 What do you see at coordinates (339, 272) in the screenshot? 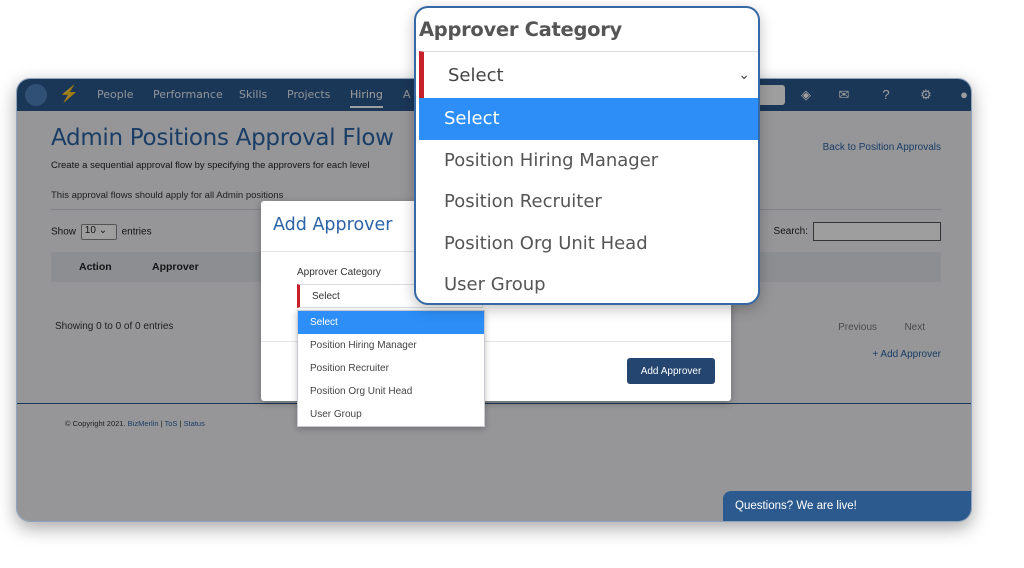
I see `approver-category-label: Approver Category` at bounding box center [339, 272].